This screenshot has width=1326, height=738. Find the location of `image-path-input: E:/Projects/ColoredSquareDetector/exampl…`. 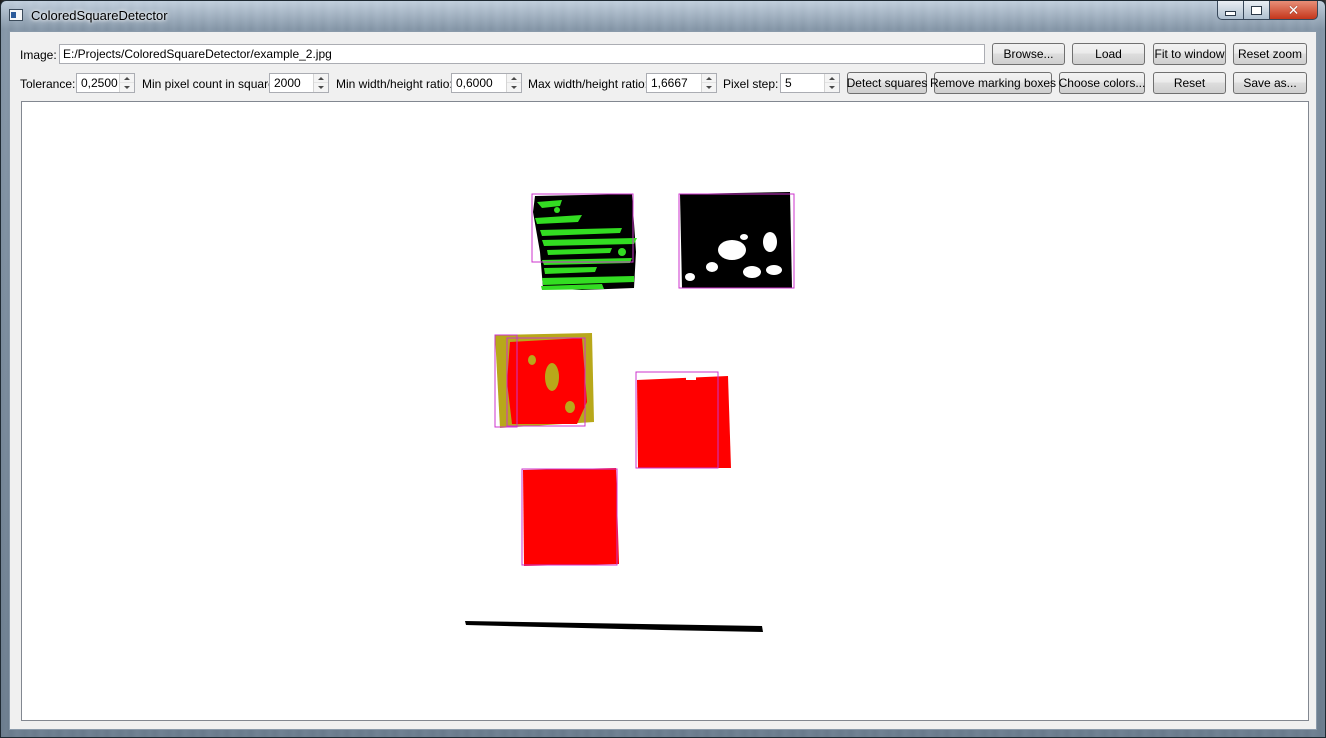

image-path-input: E:/Projects/ColoredSquareDetector/exampl… is located at coordinates (522, 54).